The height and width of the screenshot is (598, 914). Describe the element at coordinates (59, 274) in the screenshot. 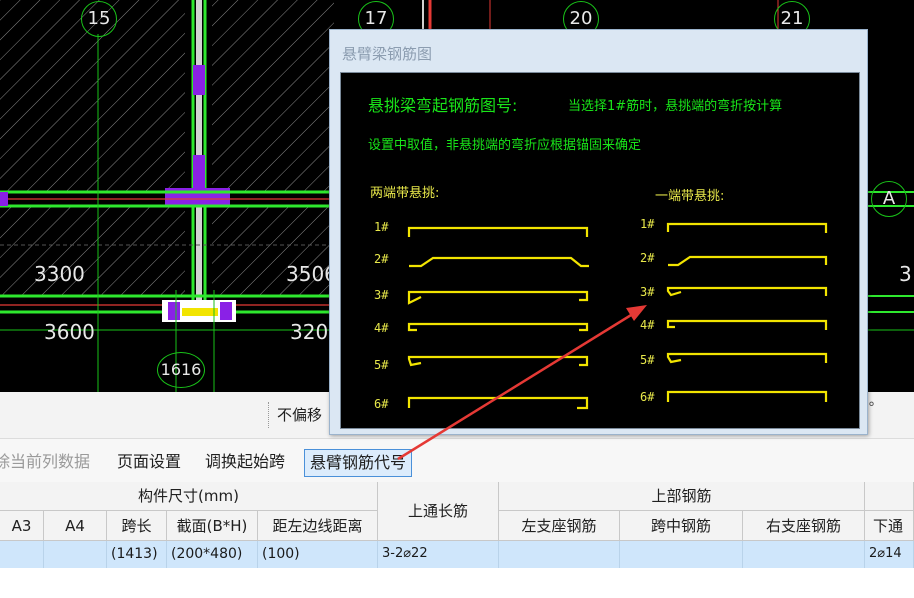

I see `dim-3300: 3300` at that location.